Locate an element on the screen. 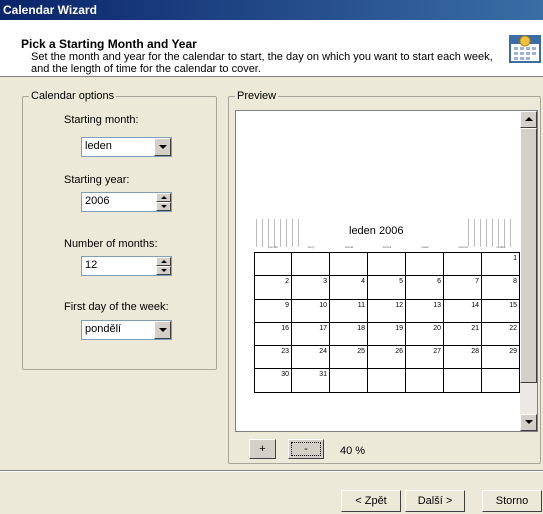  preview-legend: Preview is located at coordinates (257, 96).